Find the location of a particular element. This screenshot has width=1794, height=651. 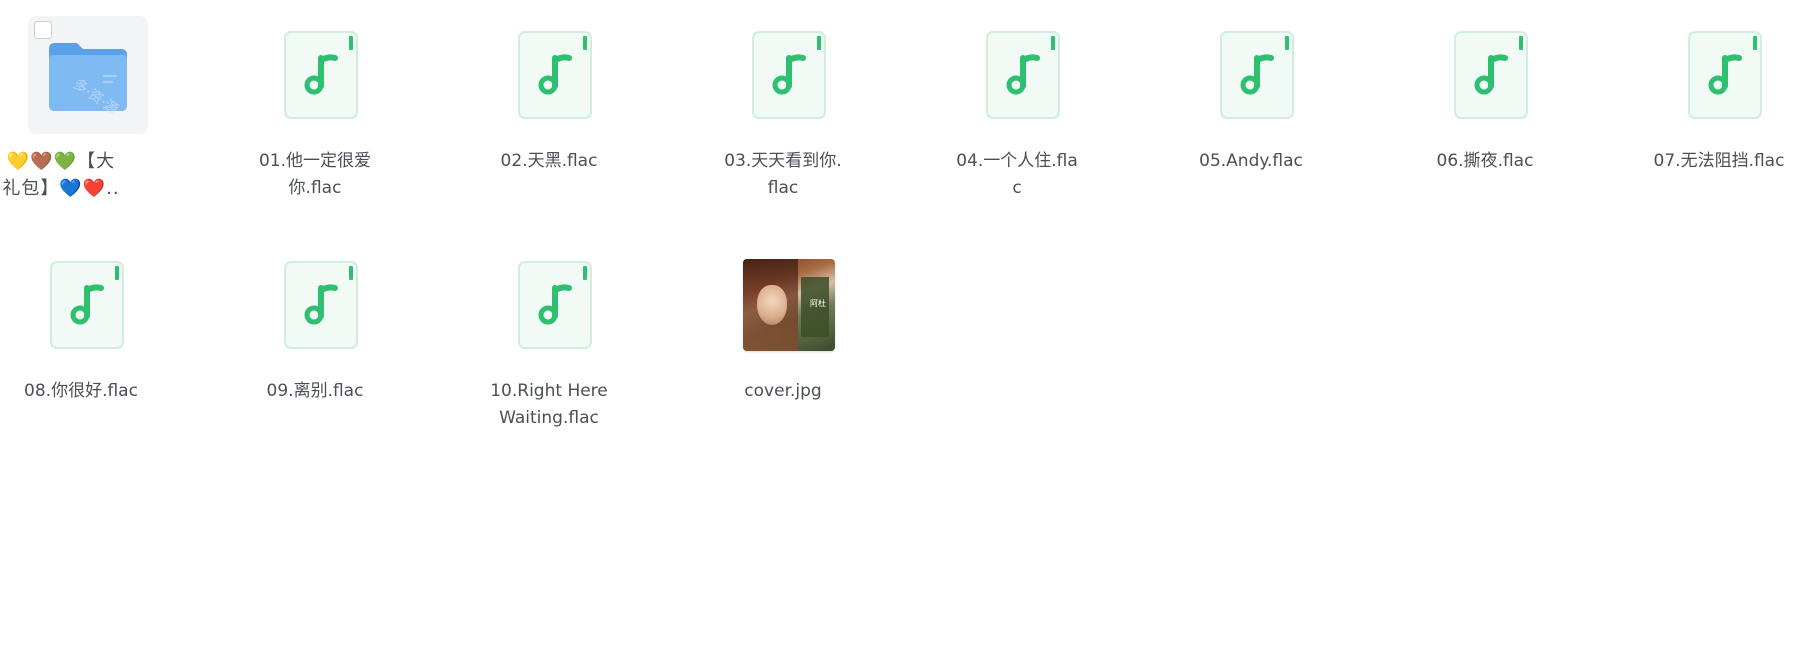

file-tile-audio: 09.离别.flac is located at coordinates (315, 335).